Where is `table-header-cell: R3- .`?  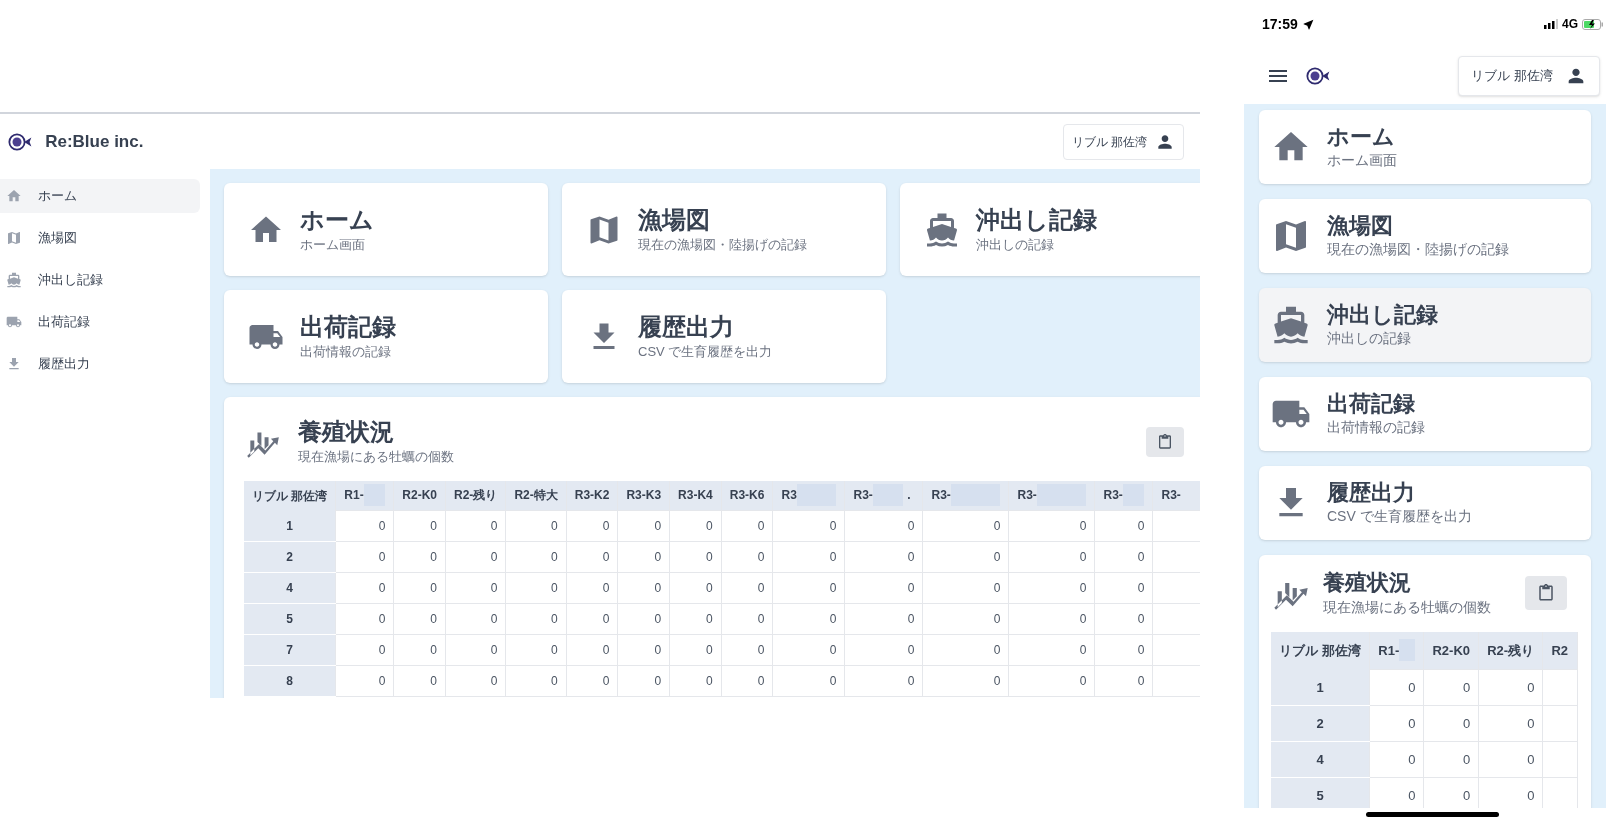 table-header-cell: R3- . is located at coordinates (883, 495).